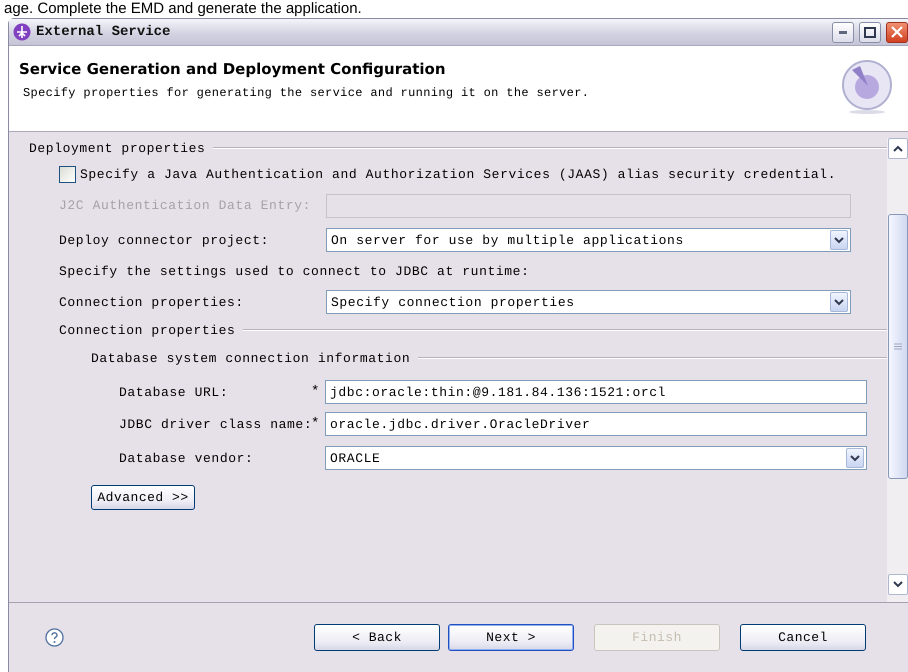 The image size is (908, 672). What do you see at coordinates (186, 458) in the screenshot?
I see `field-label: Database vendor:` at bounding box center [186, 458].